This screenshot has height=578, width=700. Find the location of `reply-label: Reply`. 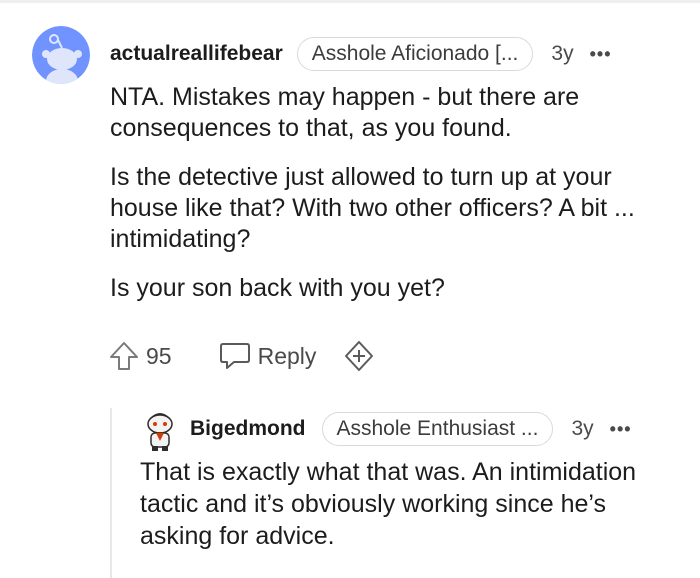

reply-label: Reply is located at coordinates (287, 355).